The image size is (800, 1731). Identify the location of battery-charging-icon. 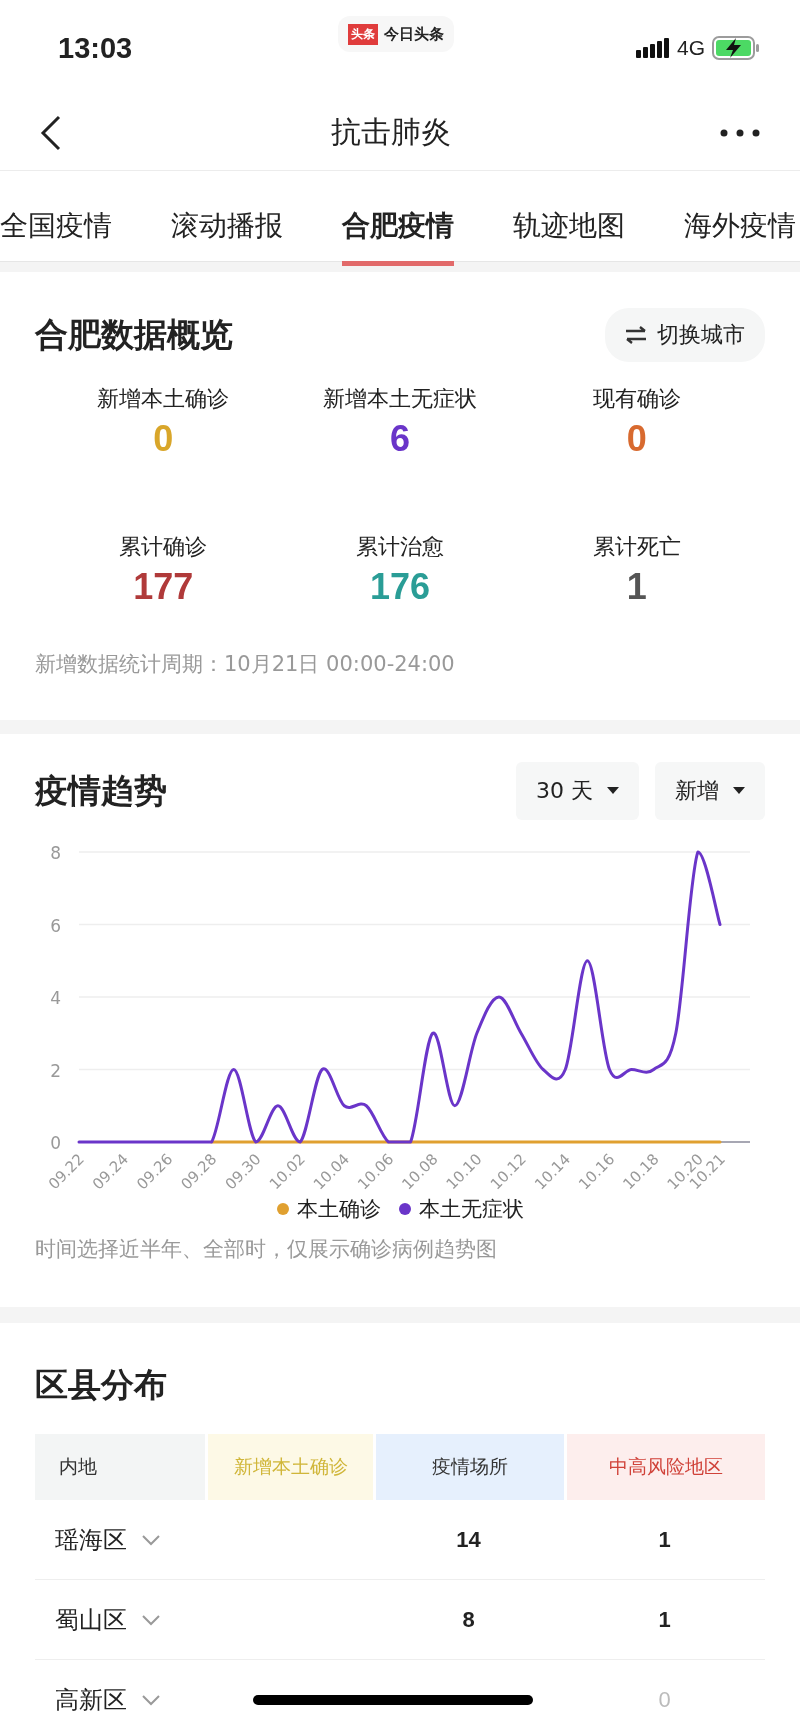
(736, 47).